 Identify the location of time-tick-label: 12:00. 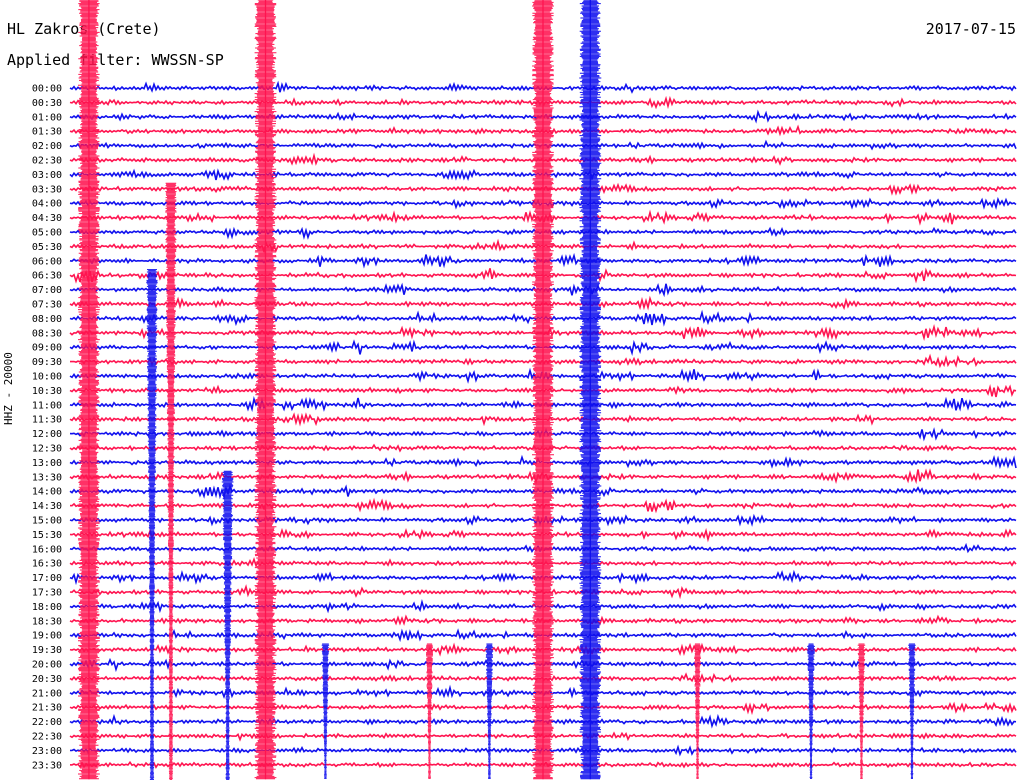
(47, 434).